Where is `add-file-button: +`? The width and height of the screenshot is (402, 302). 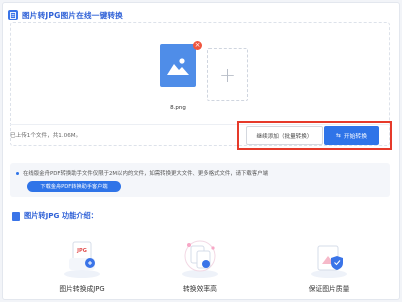 add-file-button: + is located at coordinates (227, 74).